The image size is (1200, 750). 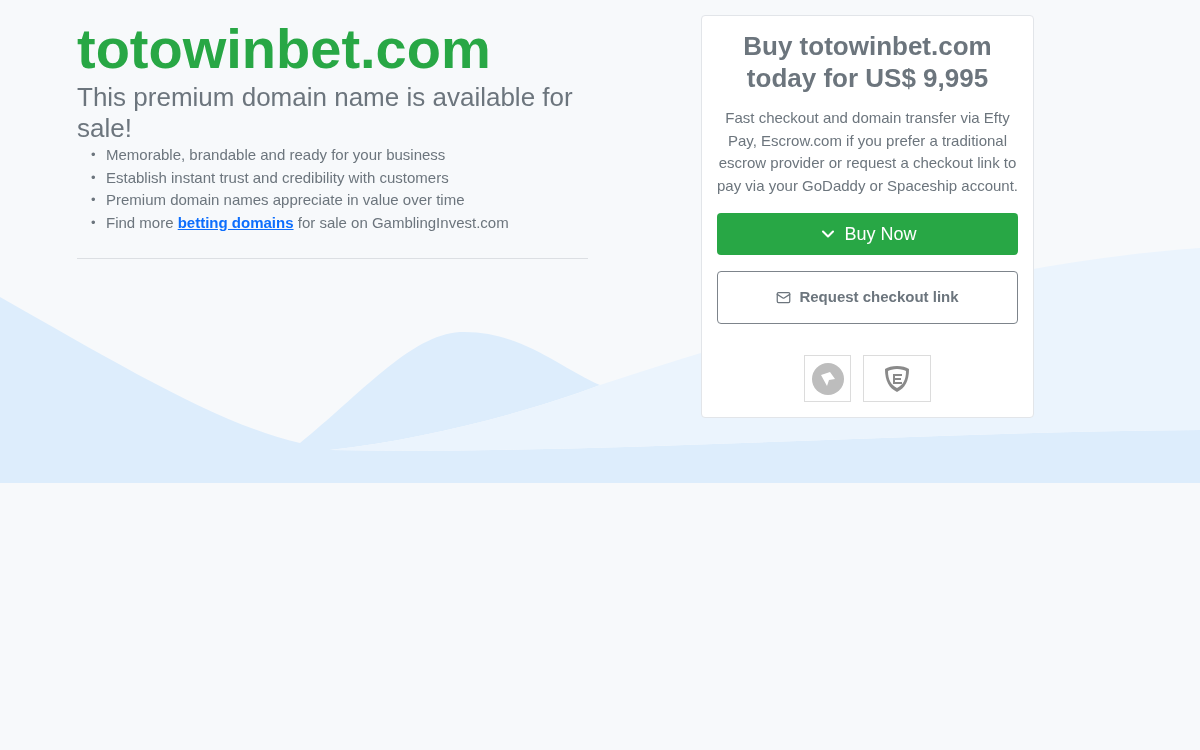 I want to click on domain-title: totowinbet.com, so click(x=284, y=49).